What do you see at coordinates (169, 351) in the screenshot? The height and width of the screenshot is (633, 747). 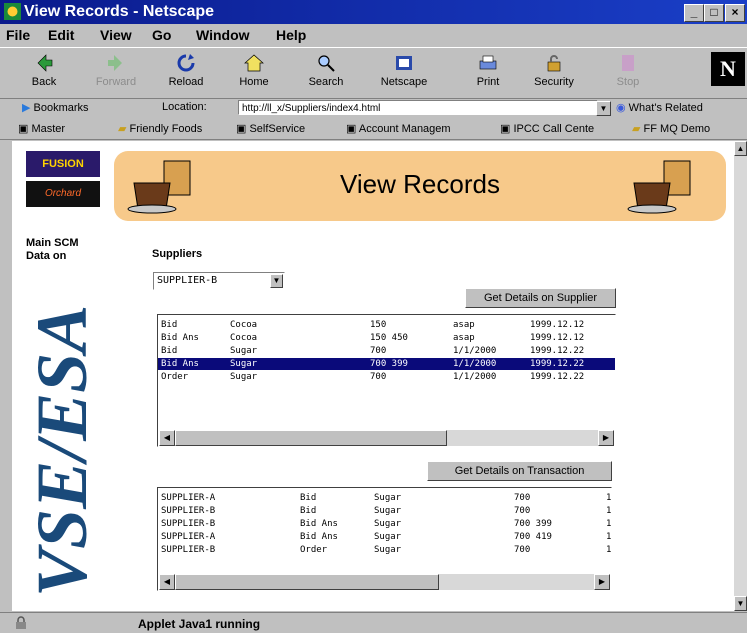 I see `record-row-cell: Bid` at bounding box center [169, 351].